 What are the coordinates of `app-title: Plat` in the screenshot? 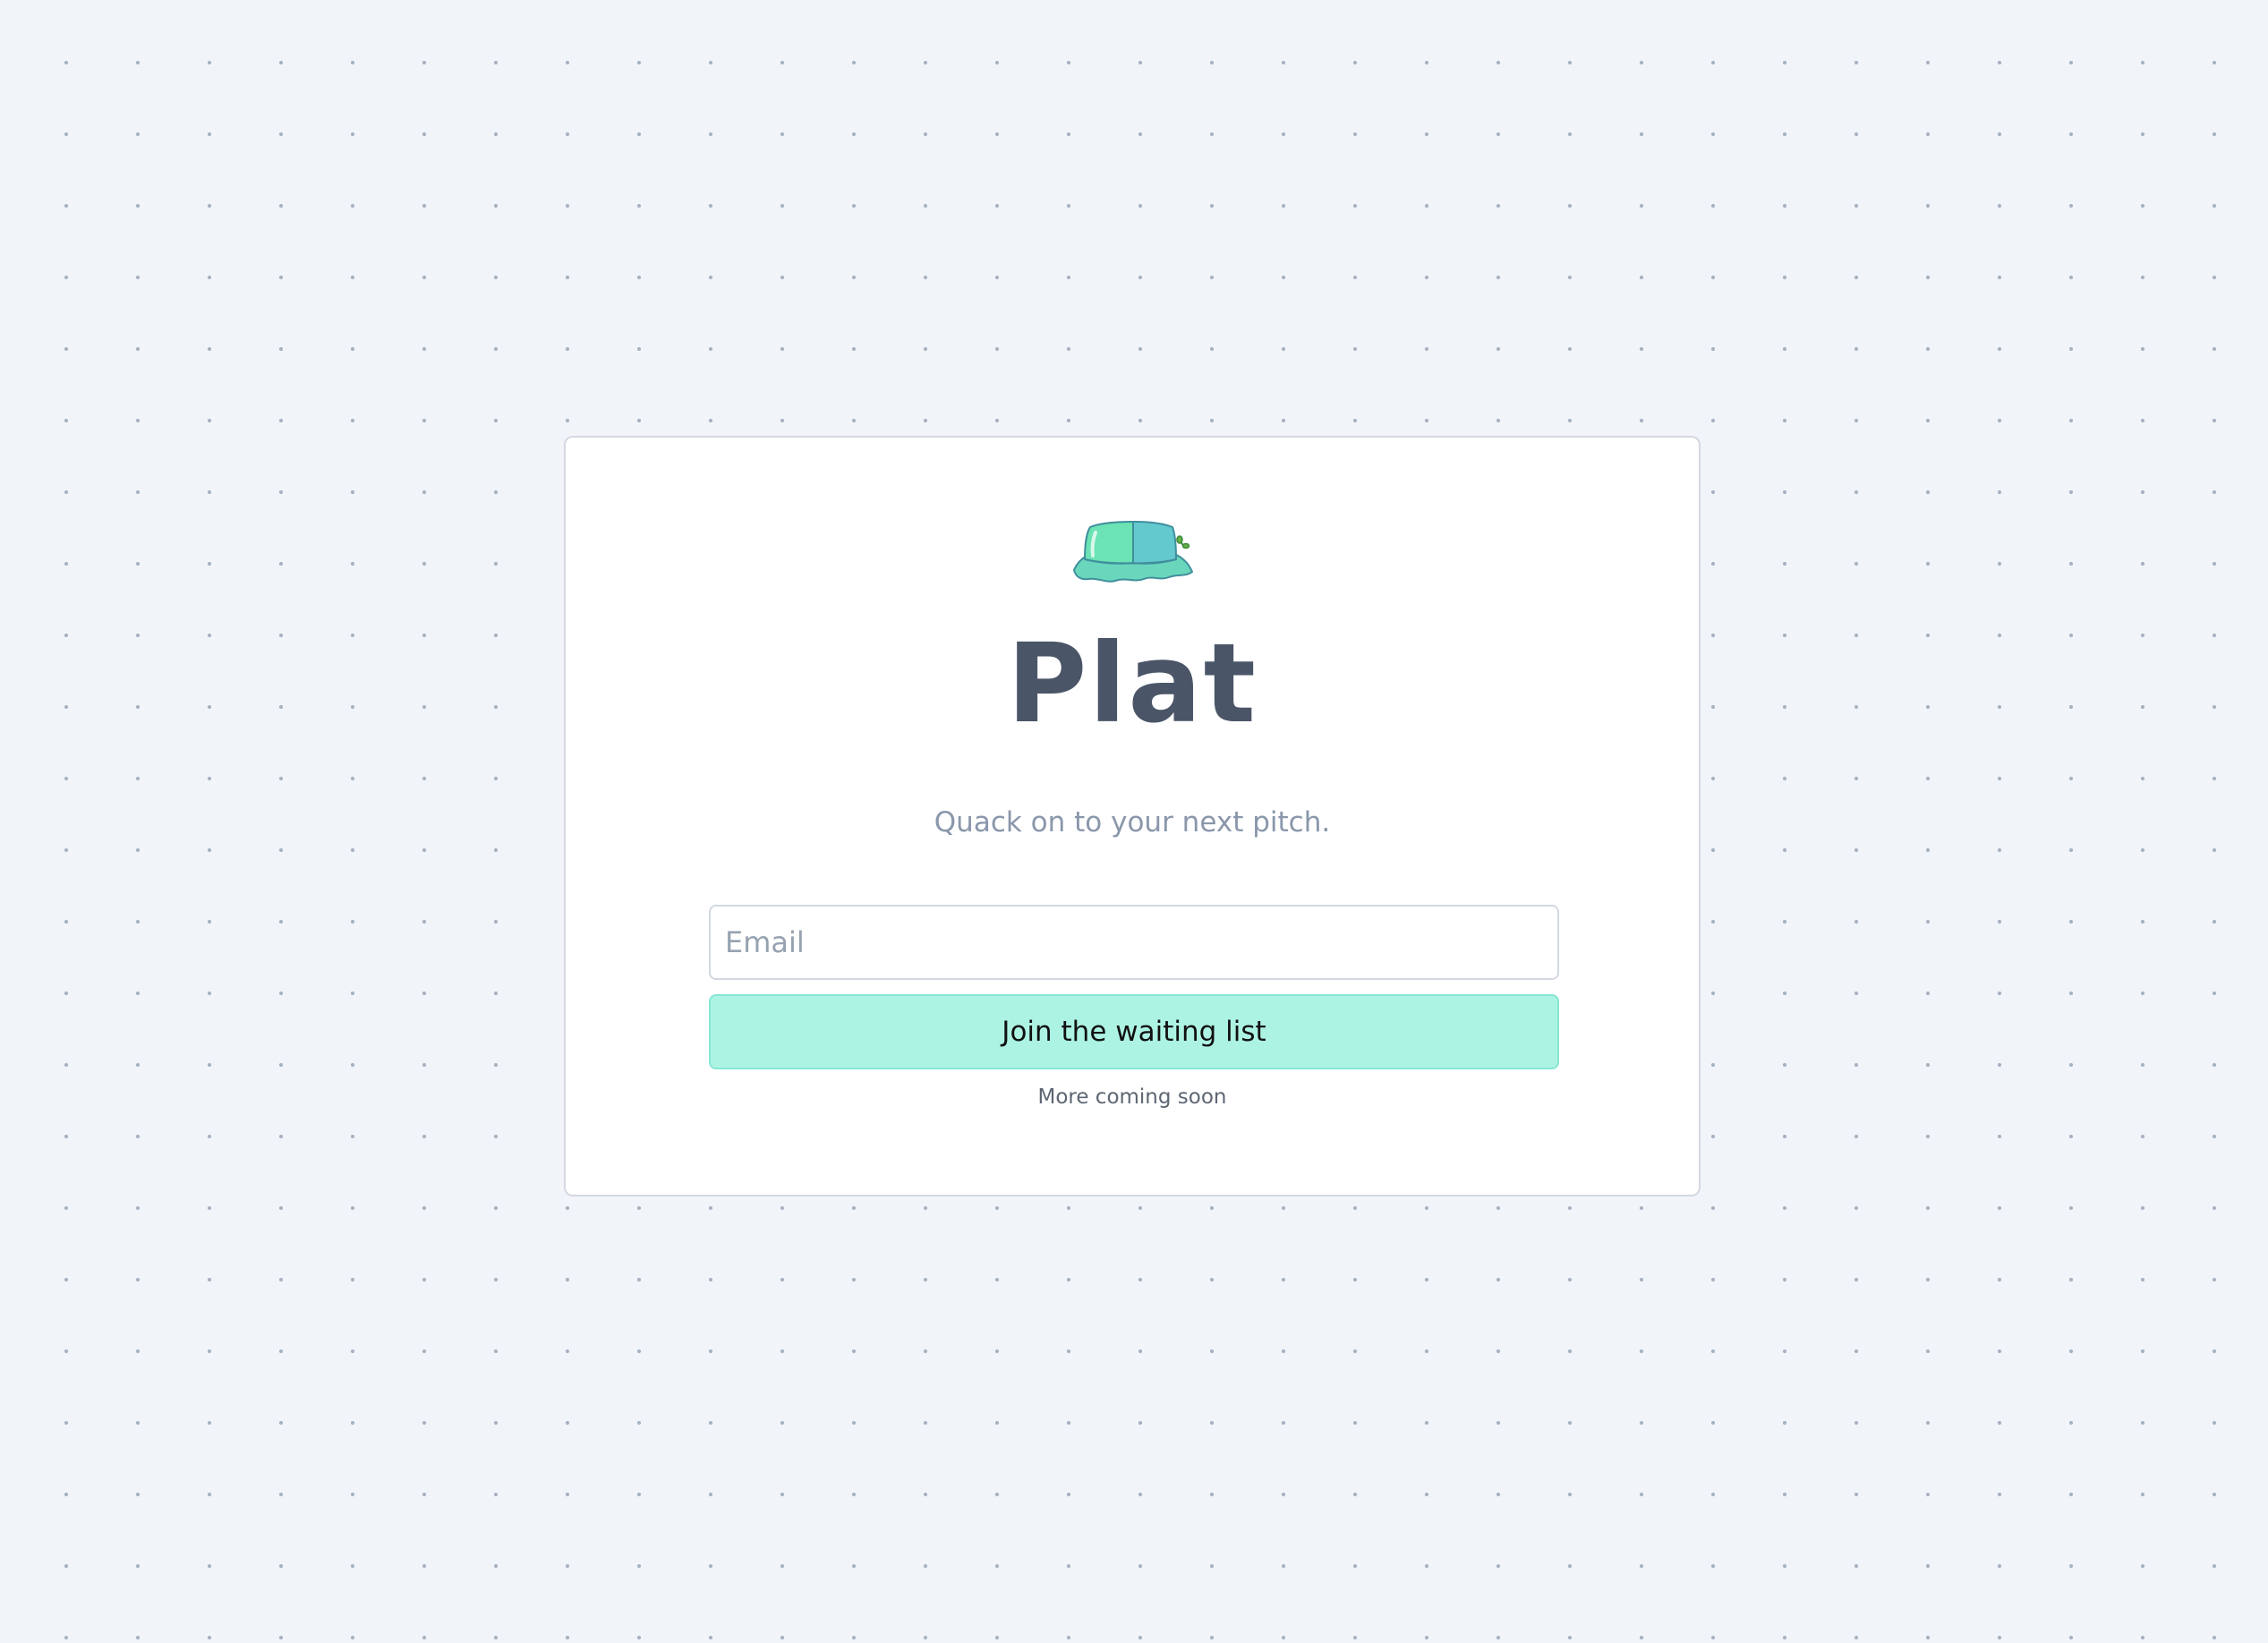 It's located at (1132, 683).